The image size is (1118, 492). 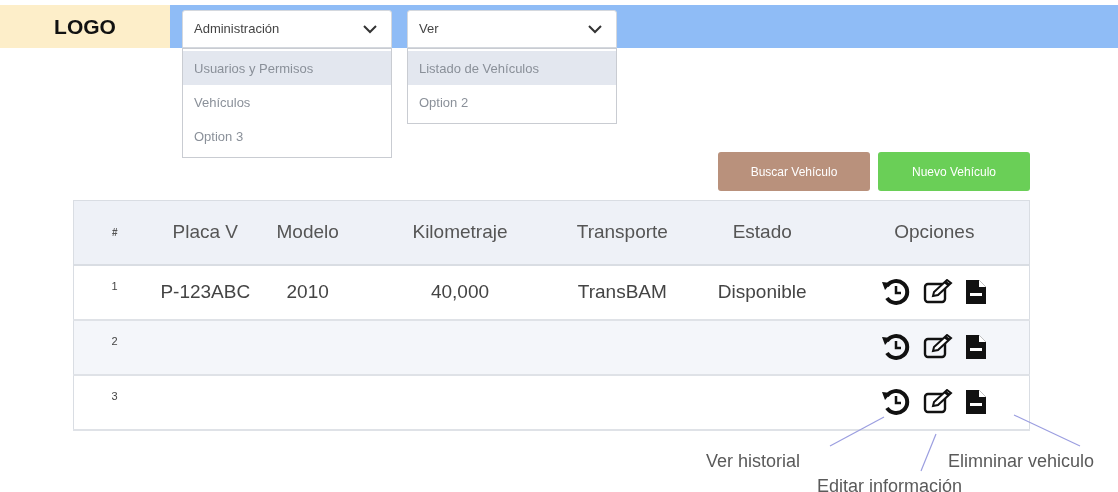 I want to click on row-number: 3, so click(x=114, y=402).